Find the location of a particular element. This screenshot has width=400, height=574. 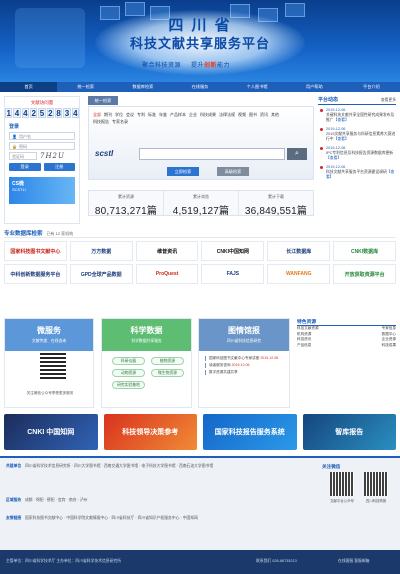

nav-personal-library: 个人图书馆 is located at coordinates (257, 87).